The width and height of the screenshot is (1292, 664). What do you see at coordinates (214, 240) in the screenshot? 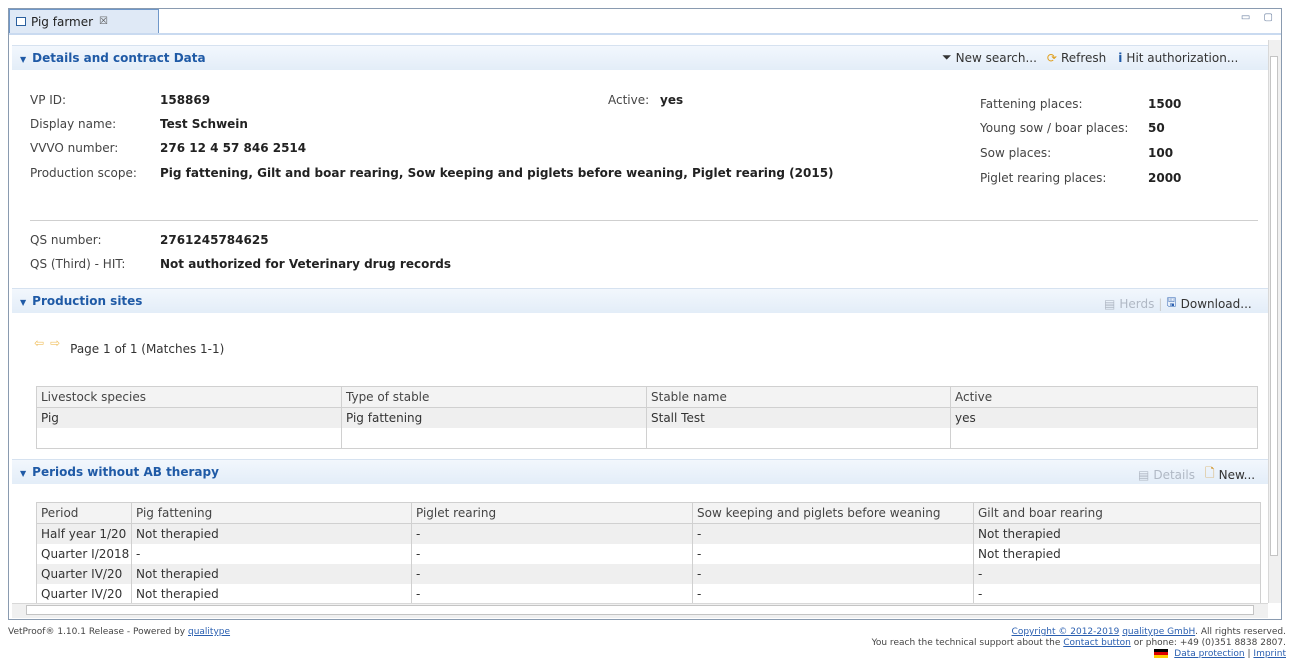
I see `qs-number-value: 2761245784625` at bounding box center [214, 240].